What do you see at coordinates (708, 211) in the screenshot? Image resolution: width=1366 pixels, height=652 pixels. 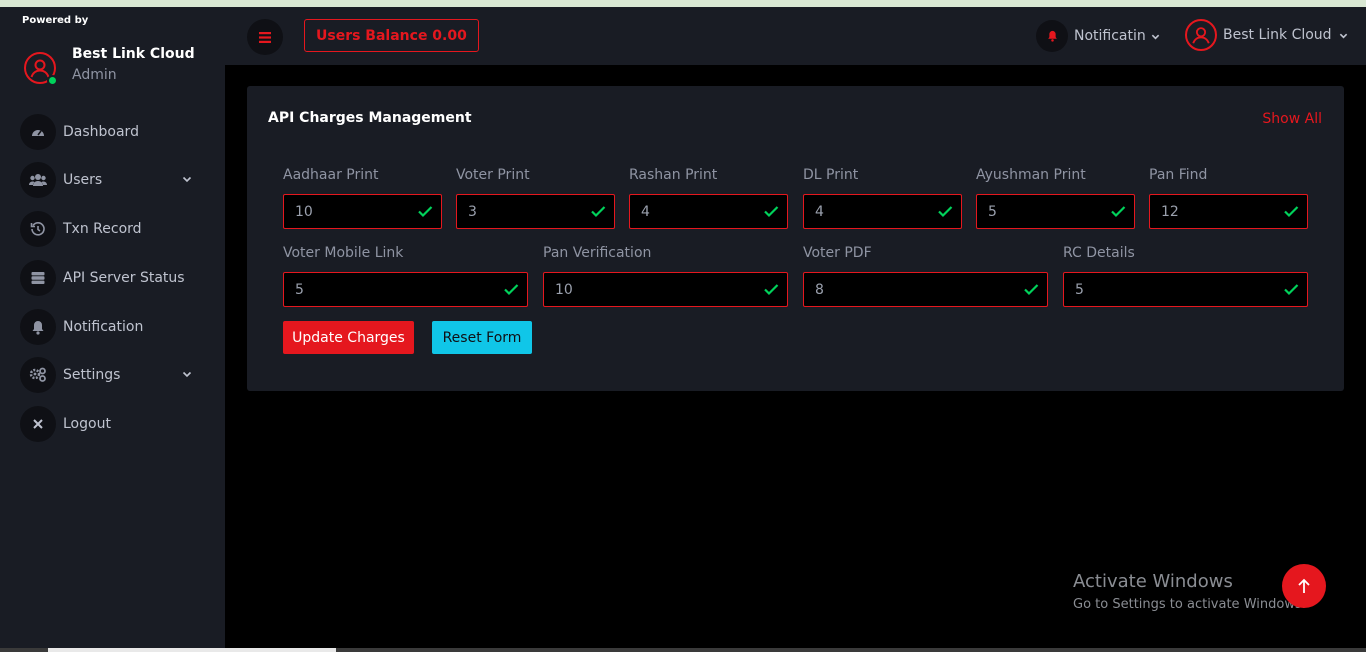 I see `rashan-print-field` at bounding box center [708, 211].